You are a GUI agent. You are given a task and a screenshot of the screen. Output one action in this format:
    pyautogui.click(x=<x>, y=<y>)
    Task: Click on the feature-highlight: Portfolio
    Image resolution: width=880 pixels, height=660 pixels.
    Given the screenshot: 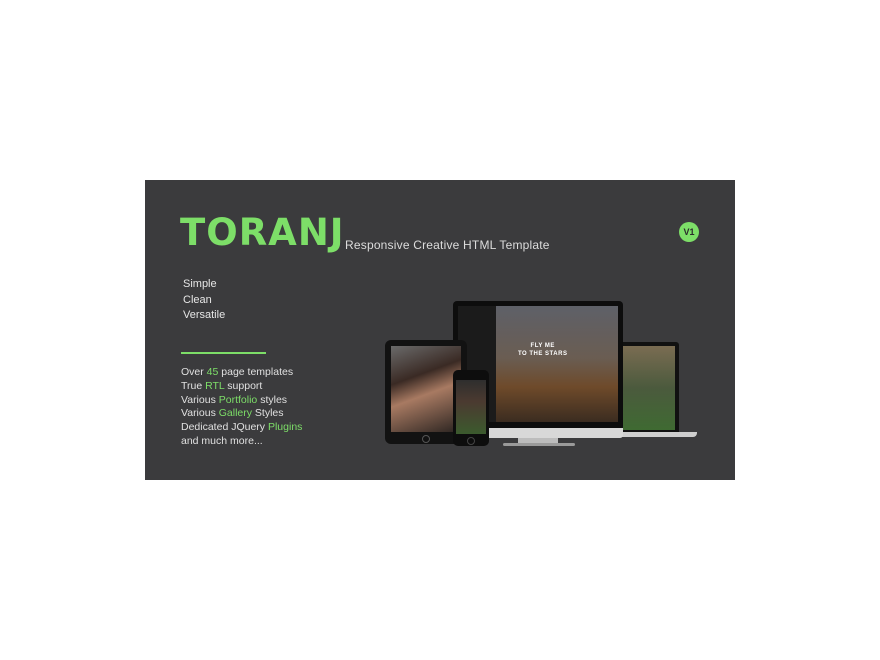 What is the action you would take?
    pyautogui.click(x=238, y=399)
    